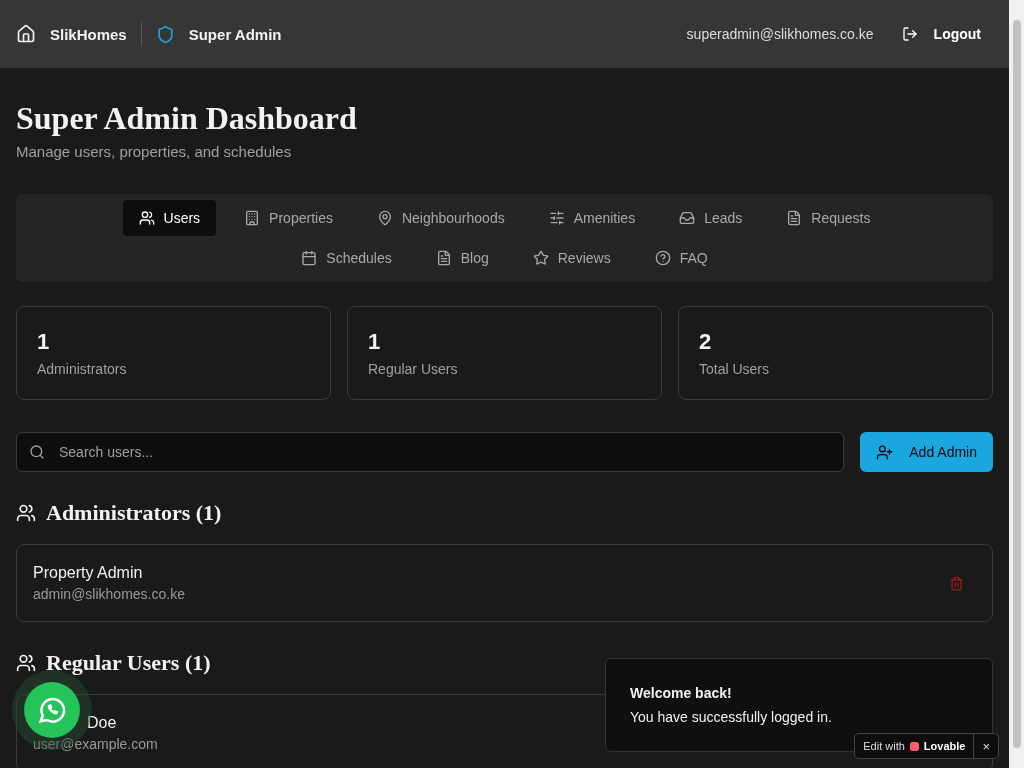 The image size is (1024, 768). I want to click on user-email: user@example.com, so click(95, 744).